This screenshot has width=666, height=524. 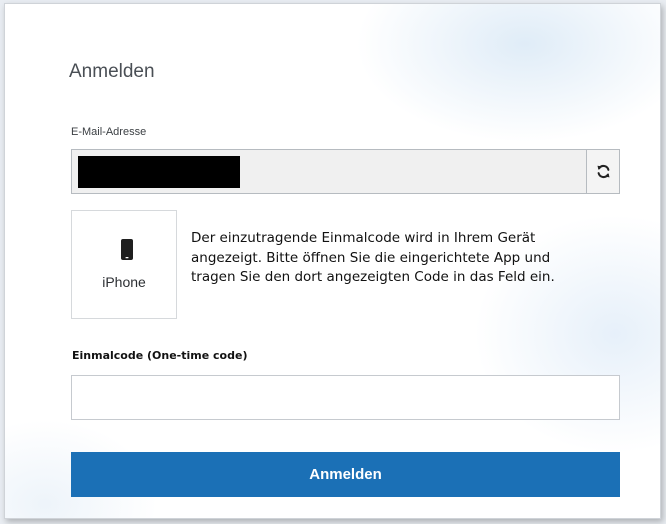 I want to click on otp-input, so click(x=345, y=397).